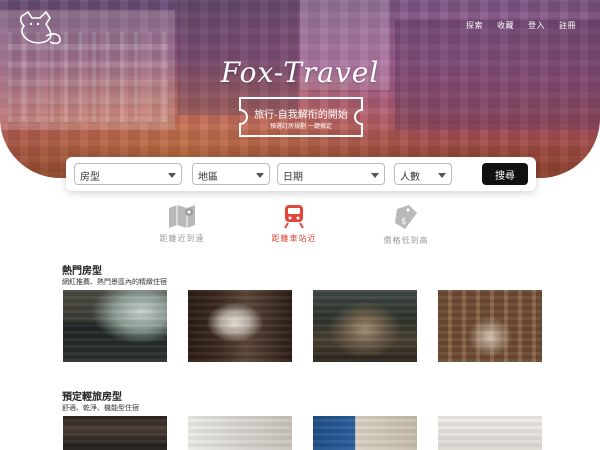  Describe the element at coordinates (92, 397) in the screenshot. I see `section-title-budget: 預定輕旅房型` at that location.